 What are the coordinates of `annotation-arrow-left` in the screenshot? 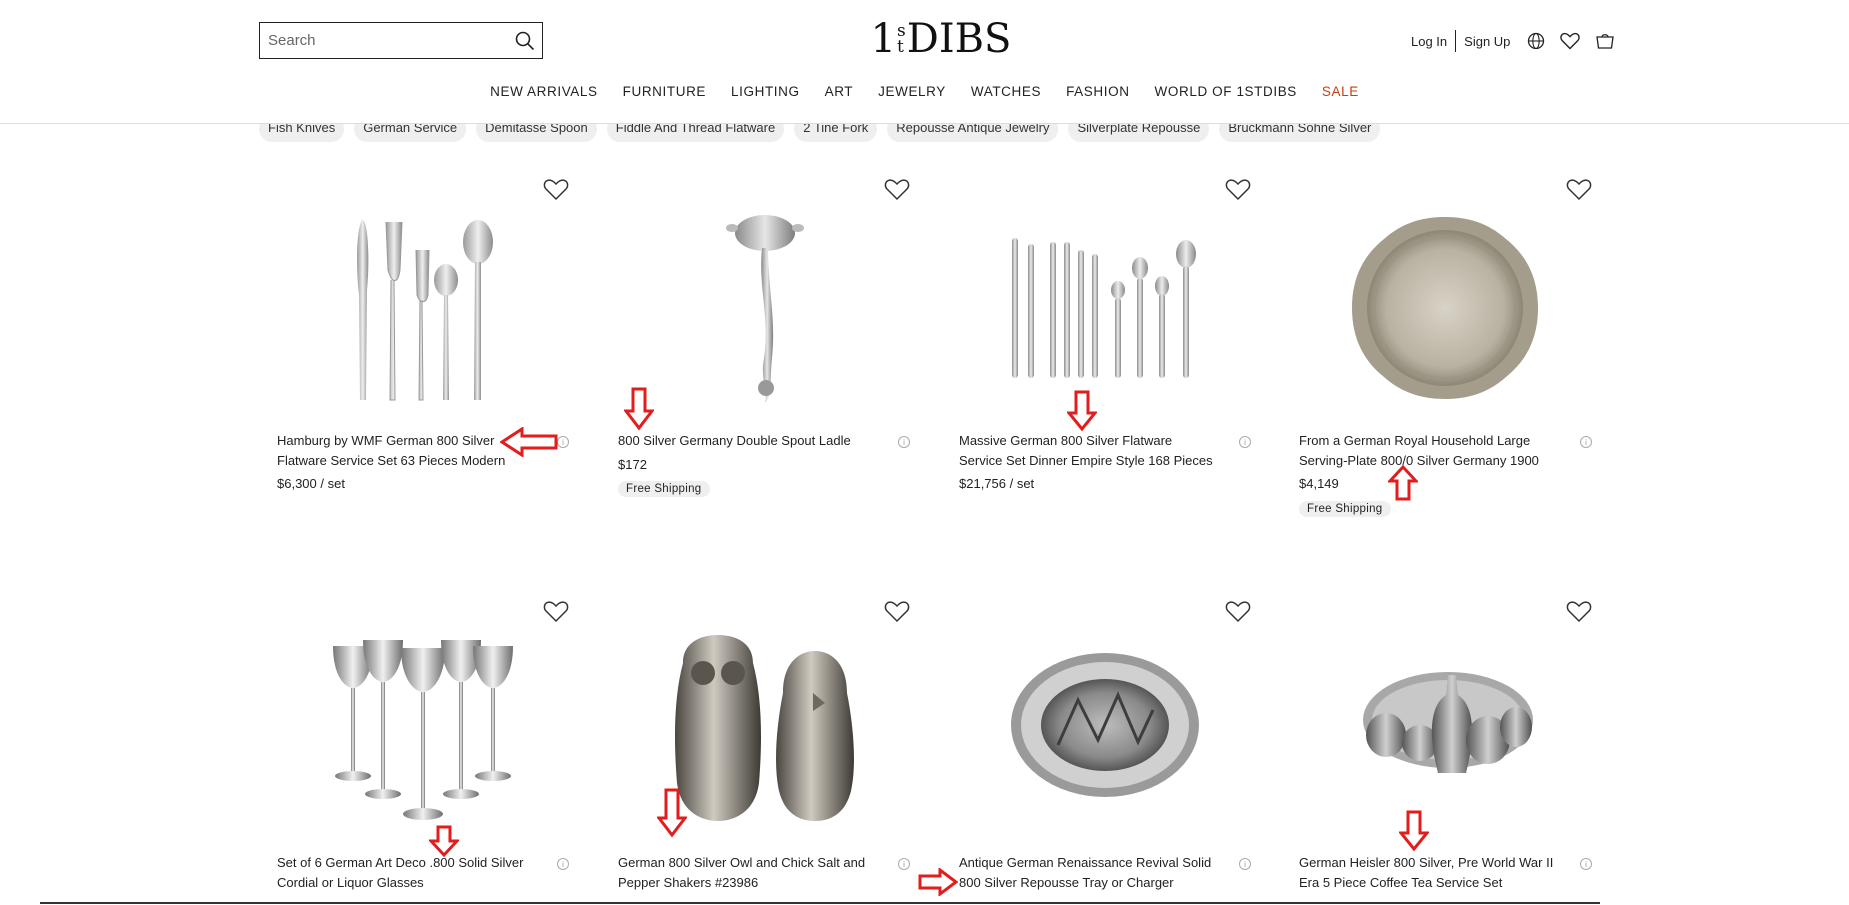 It's located at (529, 442).